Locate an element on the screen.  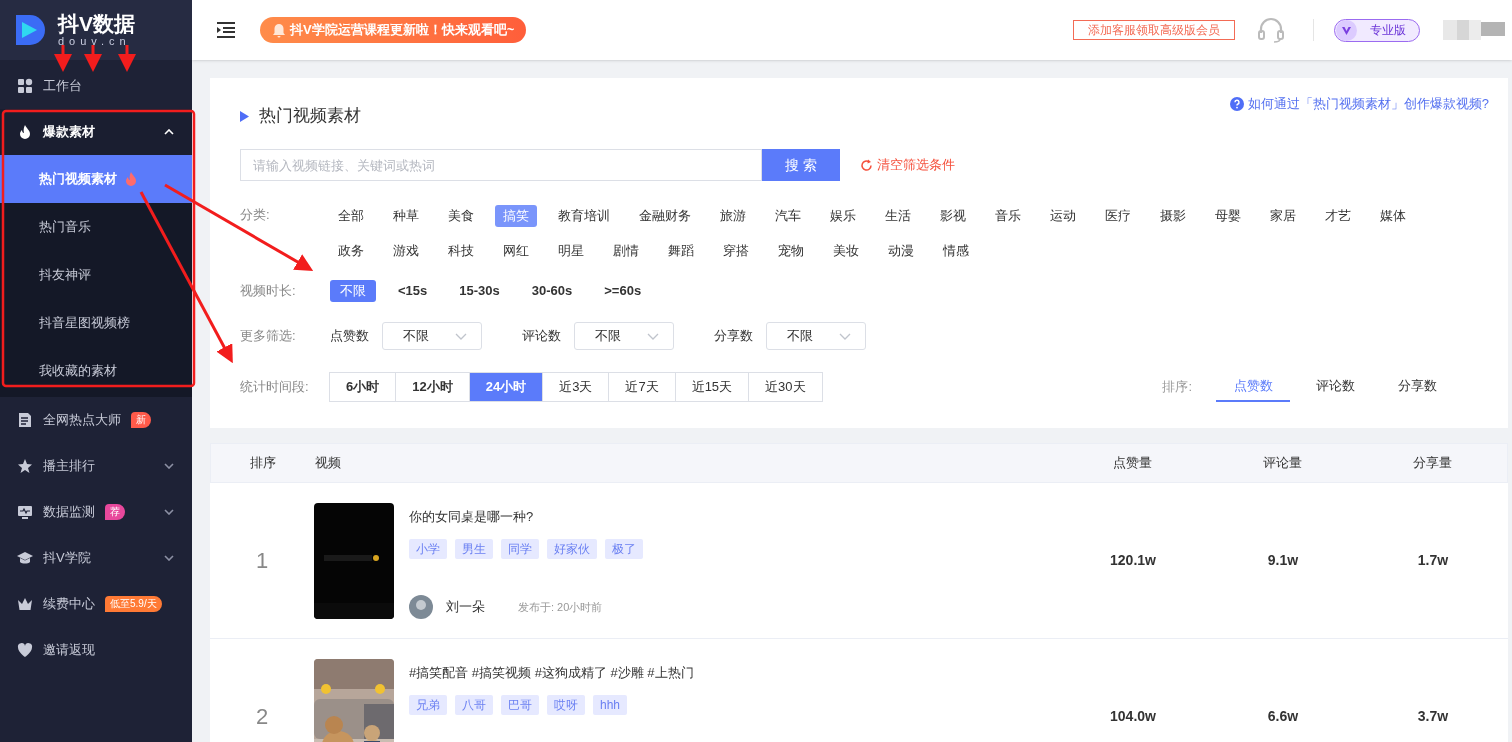
category-option: 穿搭 is located at coordinates (736, 251).